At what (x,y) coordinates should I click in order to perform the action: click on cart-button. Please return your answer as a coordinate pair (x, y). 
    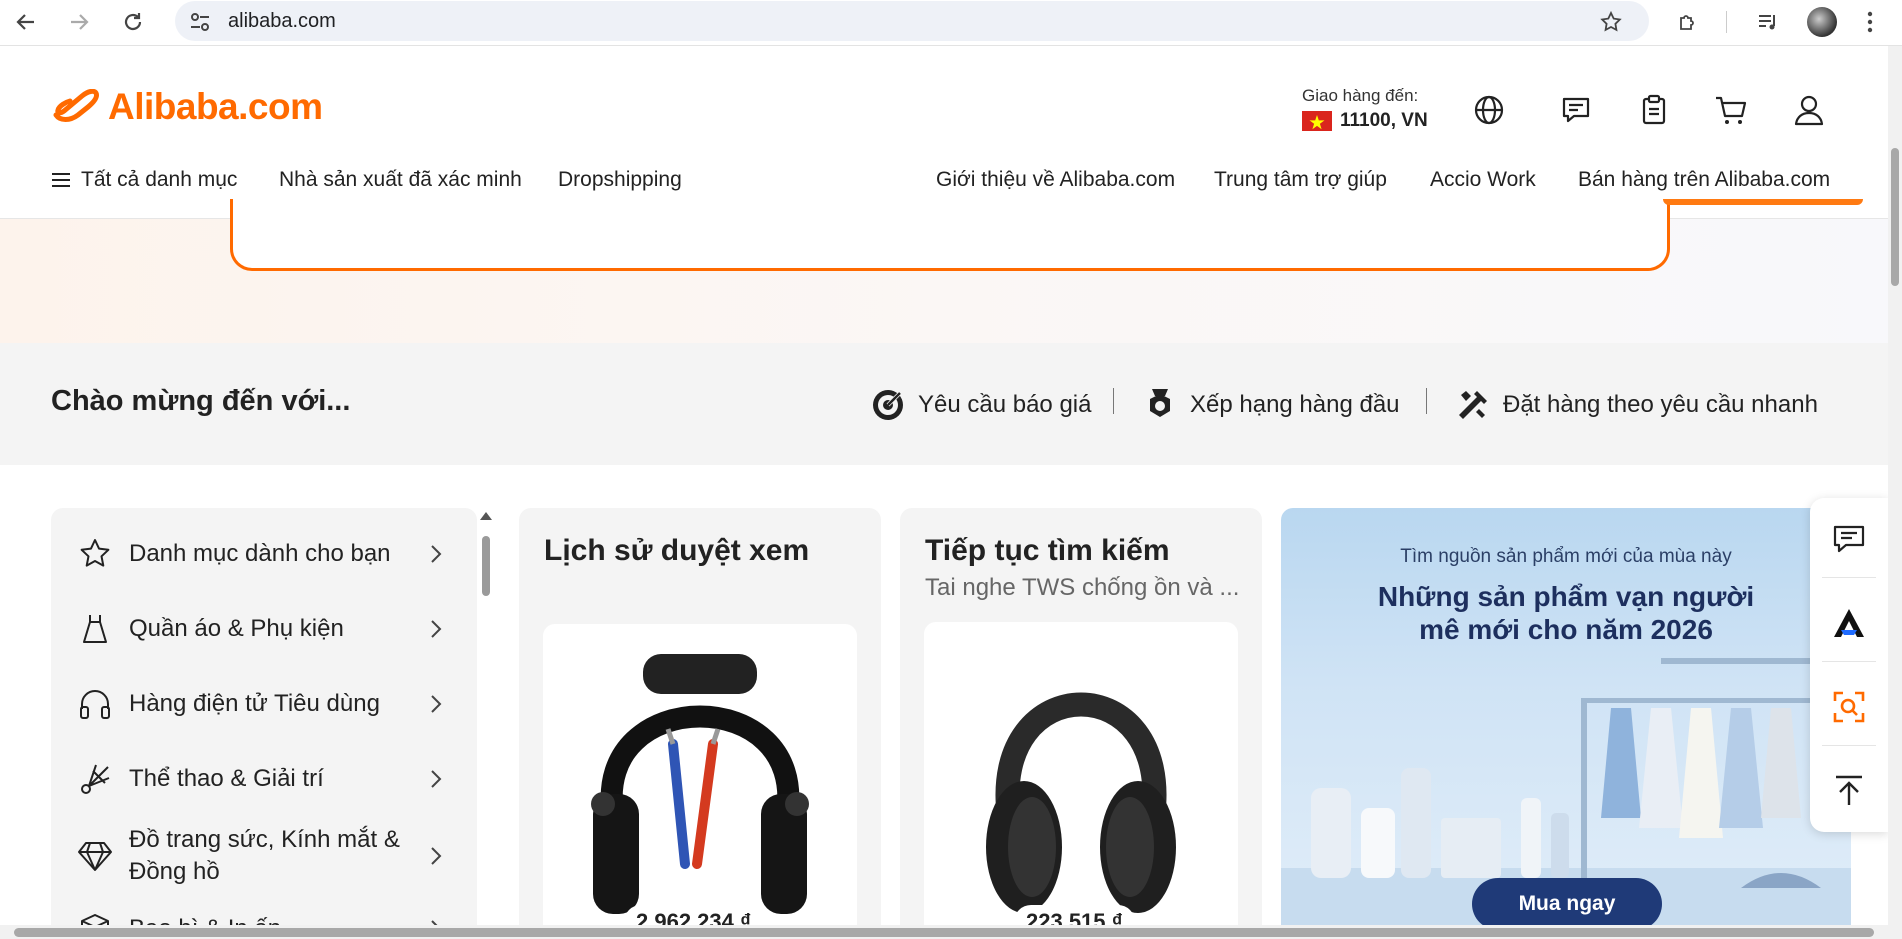
    Looking at the image, I should click on (1731, 110).